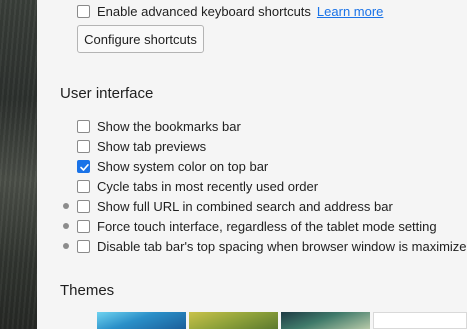 The height and width of the screenshot is (329, 467). Describe the element at coordinates (141, 320) in the screenshot. I see `theme-thumbnail-blue` at that location.